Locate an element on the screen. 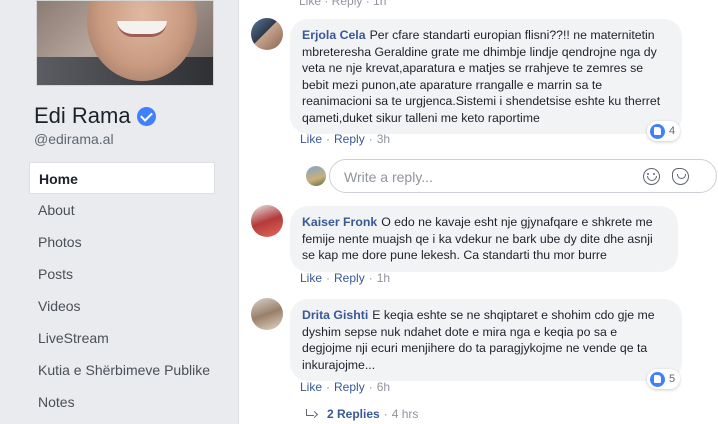 The image size is (718, 424). page-title: Edi Rama is located at coordinates (95, 116).